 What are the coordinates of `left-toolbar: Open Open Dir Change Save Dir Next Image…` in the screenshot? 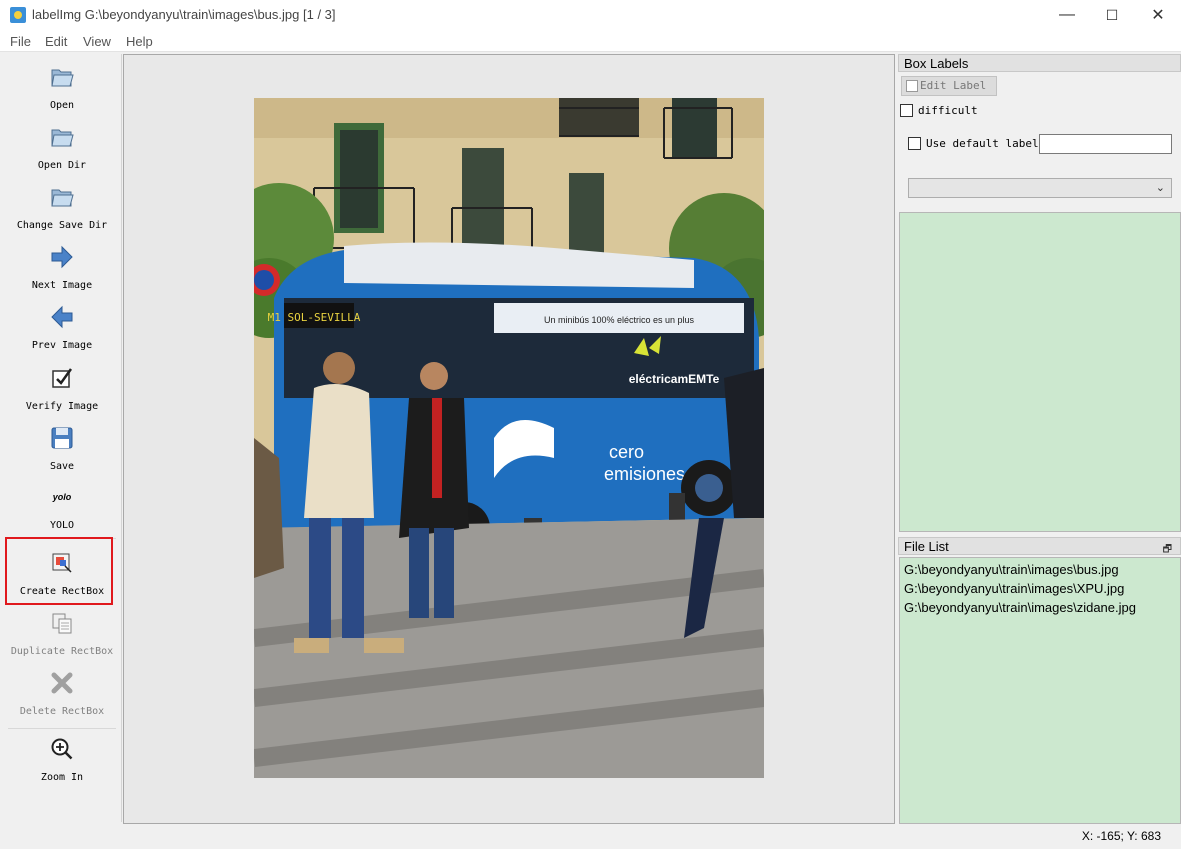 It's located at (62, 438).